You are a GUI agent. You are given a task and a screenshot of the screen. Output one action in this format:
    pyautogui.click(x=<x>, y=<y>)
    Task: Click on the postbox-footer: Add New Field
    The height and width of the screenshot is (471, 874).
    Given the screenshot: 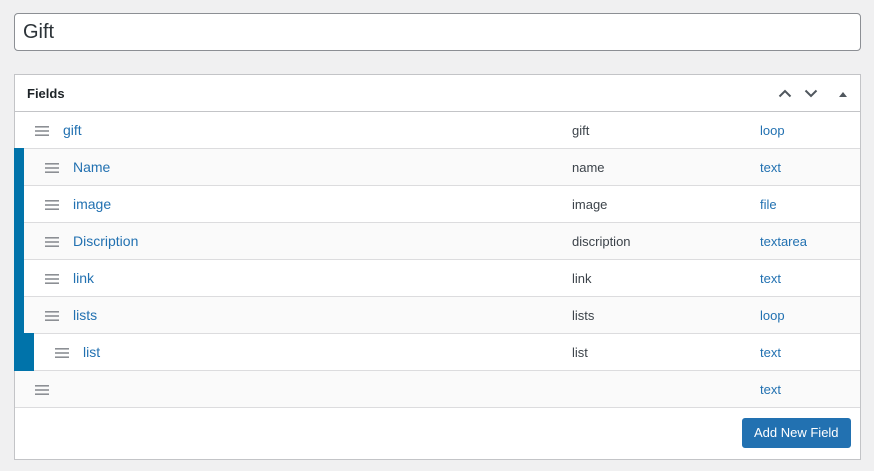 What is the action you would take?
    pyautogui.click(x=437, y=433)
    